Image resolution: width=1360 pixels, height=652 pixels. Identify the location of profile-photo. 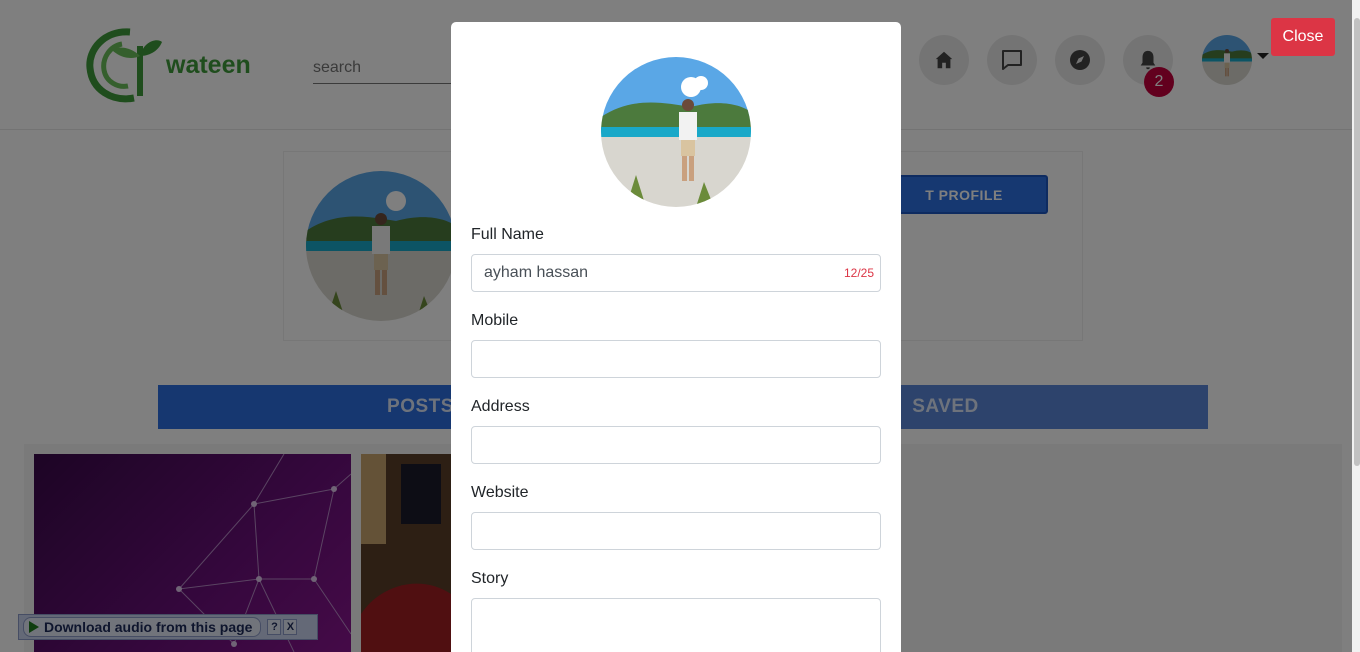
(676, 132).